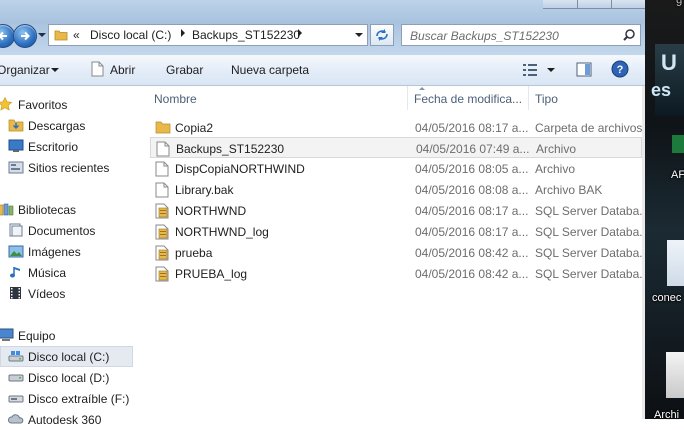  What do you see at coordinates (130, 35) in the screenshot?
I see `breadcrumb-disco-local-c: Disco local (C:)` at bounding box center [130, 35].